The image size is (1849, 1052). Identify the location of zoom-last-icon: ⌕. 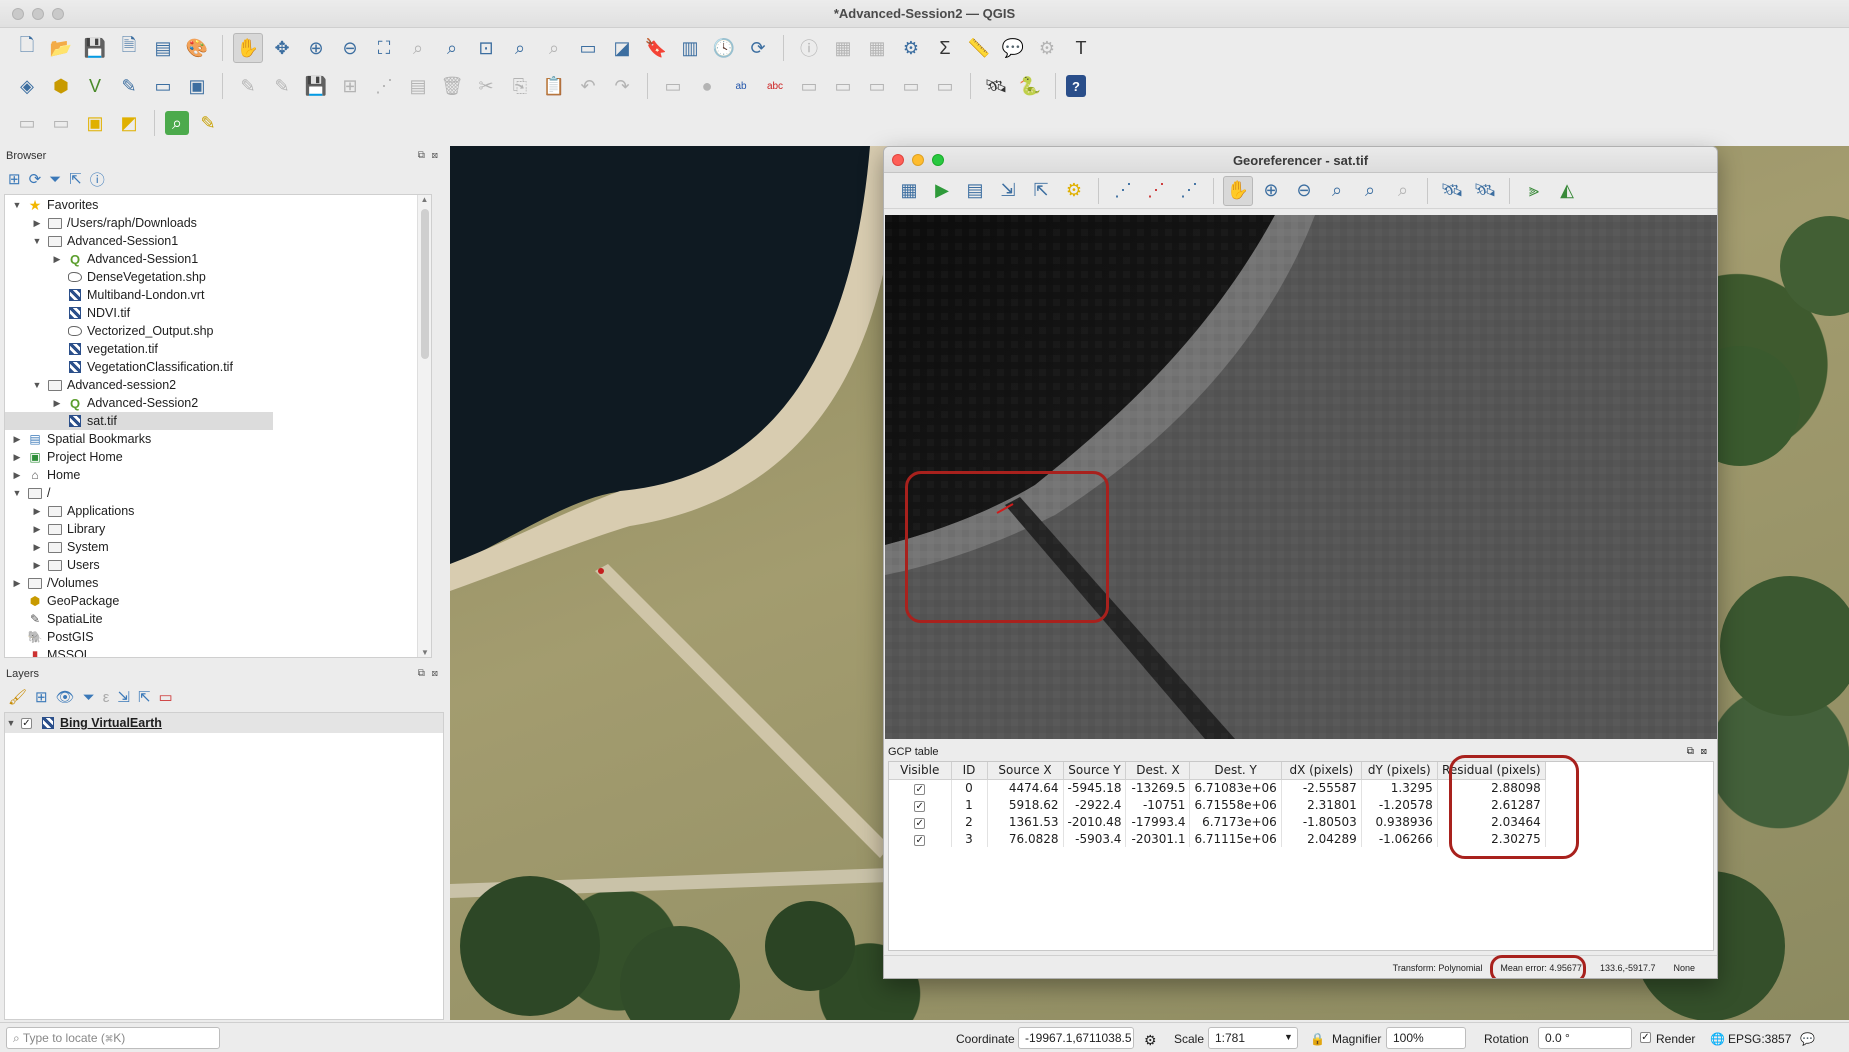
(520, 48).